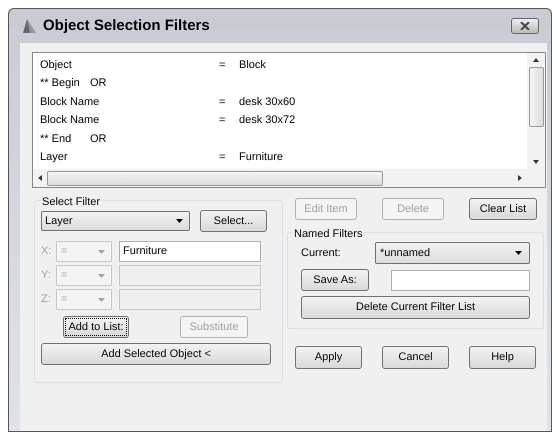 The height and width of the screenshot is (432, 558). What do you see at coordinates (267, 120) in the screenshot?
I see `filter-value: desk 30x72` at bounding box center [267, 120].